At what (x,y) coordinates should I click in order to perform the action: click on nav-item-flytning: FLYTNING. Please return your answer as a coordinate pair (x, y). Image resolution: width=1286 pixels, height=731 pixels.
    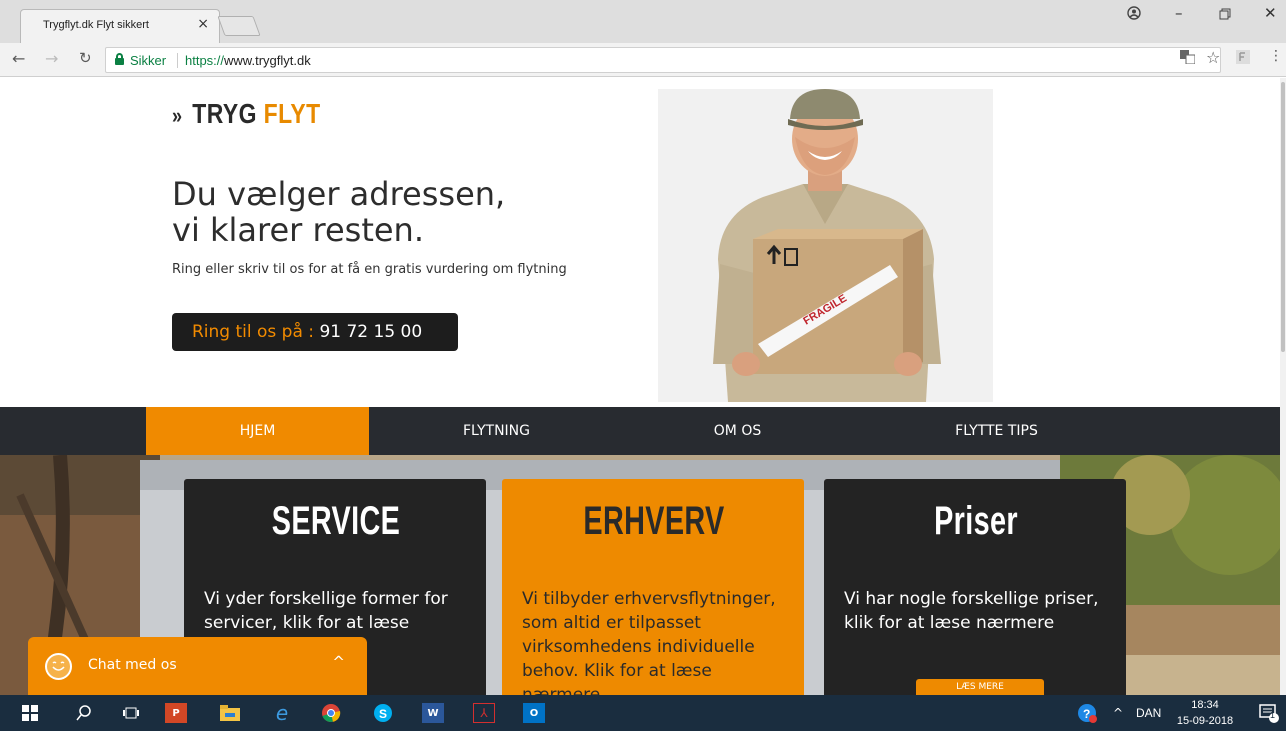
    Looking at the image, I should click on (496, 431).